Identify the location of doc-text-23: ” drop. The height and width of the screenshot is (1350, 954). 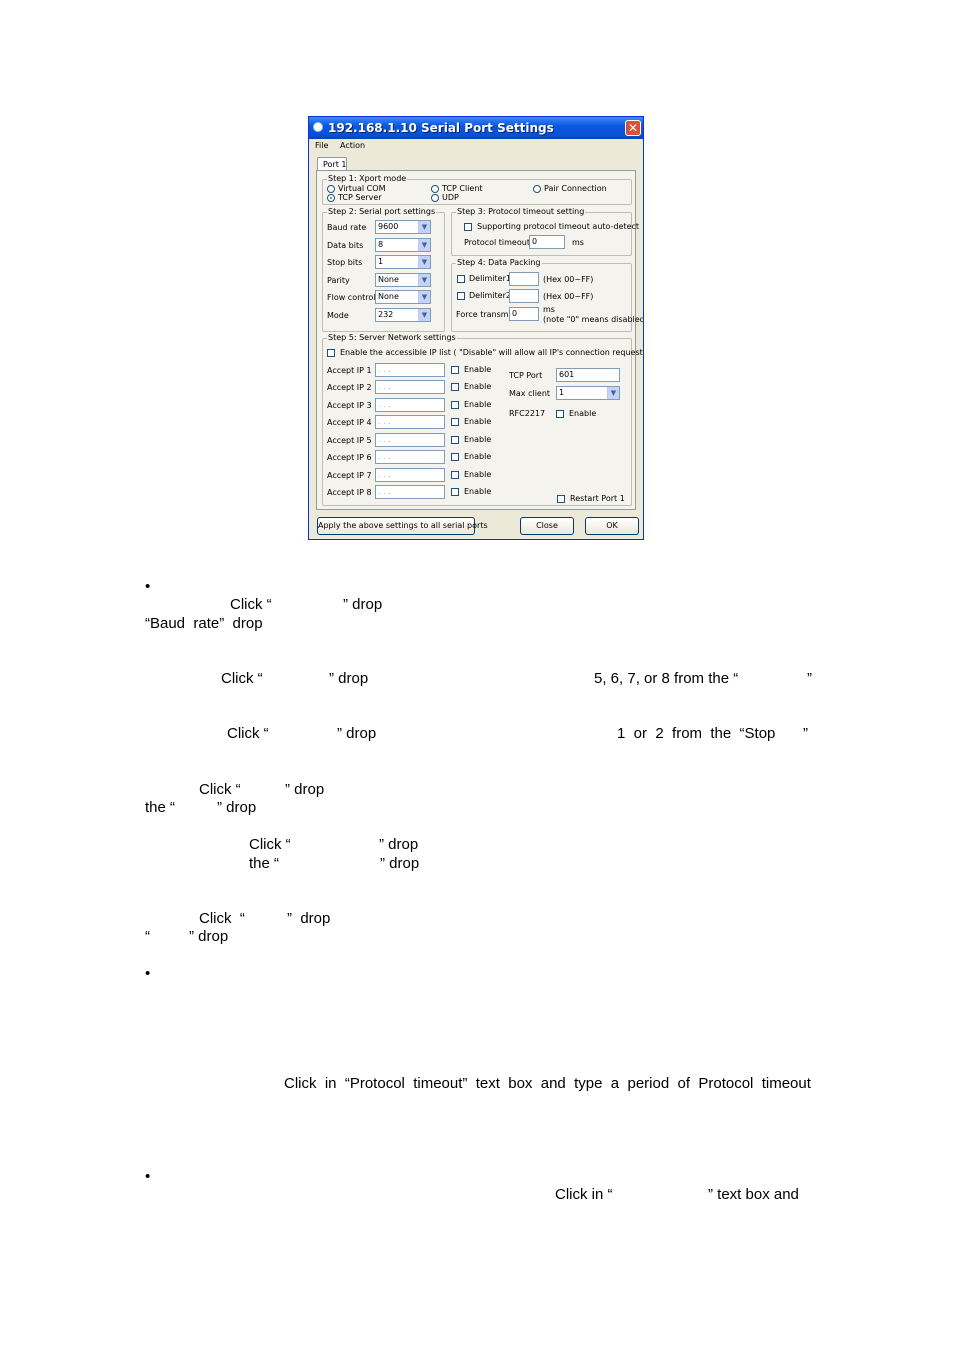
(209, 936).